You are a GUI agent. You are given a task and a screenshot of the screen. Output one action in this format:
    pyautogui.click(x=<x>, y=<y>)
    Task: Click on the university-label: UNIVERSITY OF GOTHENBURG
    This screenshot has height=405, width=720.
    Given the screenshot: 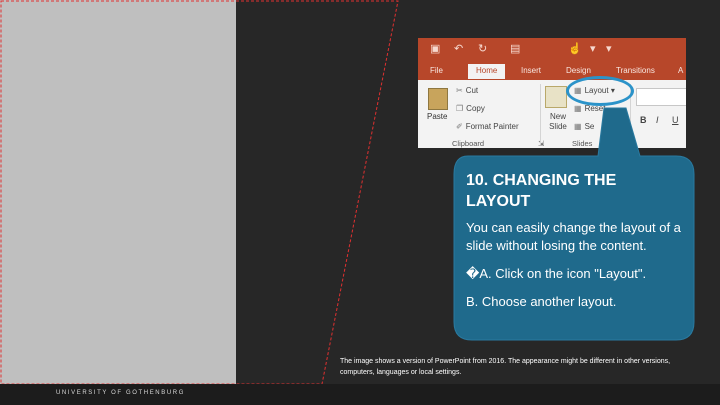 What is the action you would take?
    pyautogui.click(x=120, y=393)
    